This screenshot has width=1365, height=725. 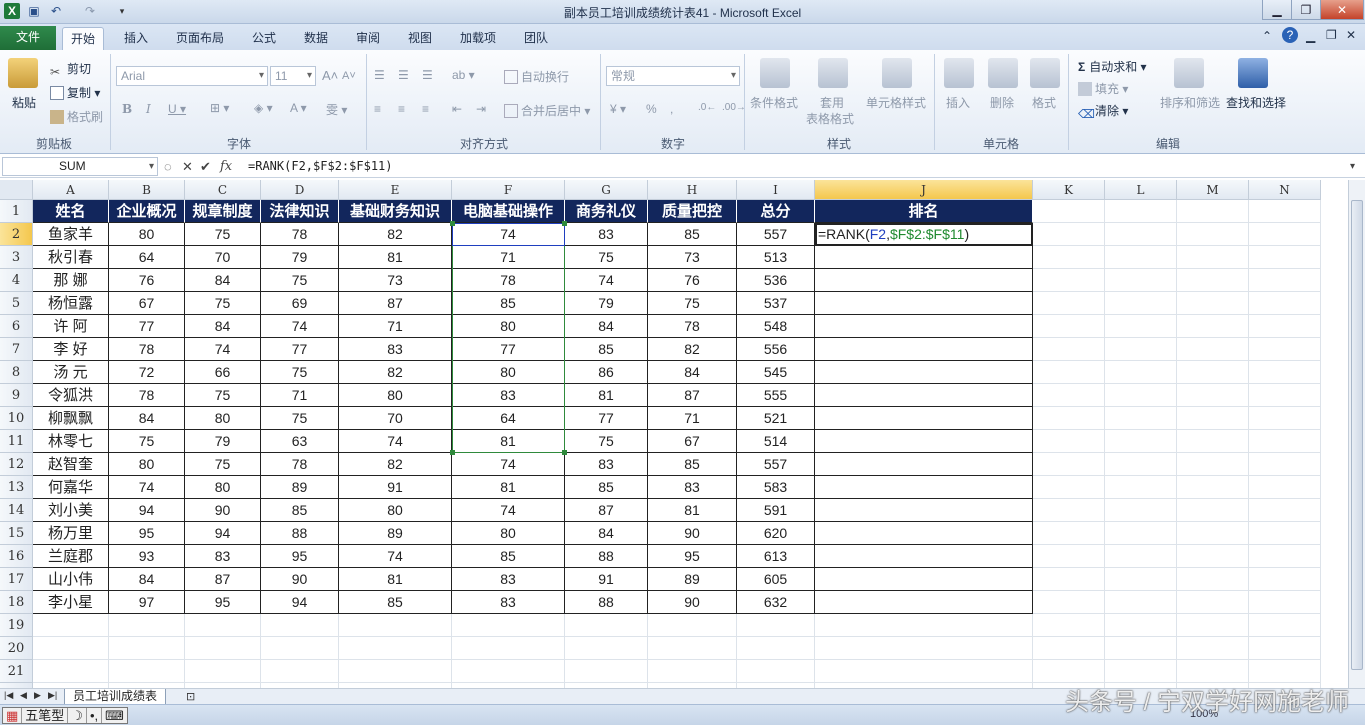 What do you see at coordinates (692, 257) in the screenshot?
I see `score-cell: 73` at bounding box center [692, 257].